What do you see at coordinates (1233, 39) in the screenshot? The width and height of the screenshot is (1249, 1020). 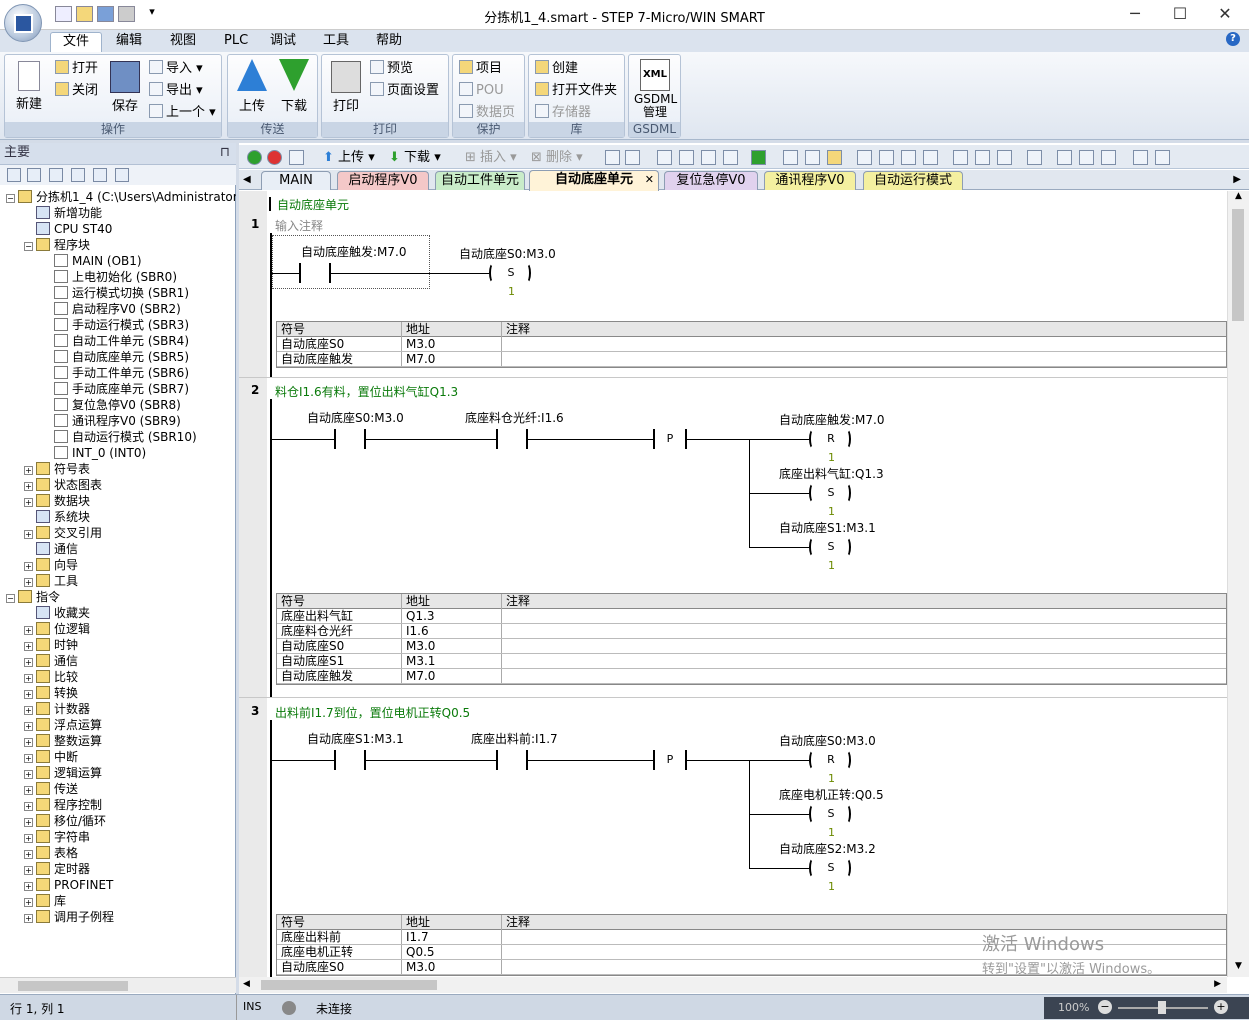 I see `help-icon: ?` at bounding box center [1233, 39].